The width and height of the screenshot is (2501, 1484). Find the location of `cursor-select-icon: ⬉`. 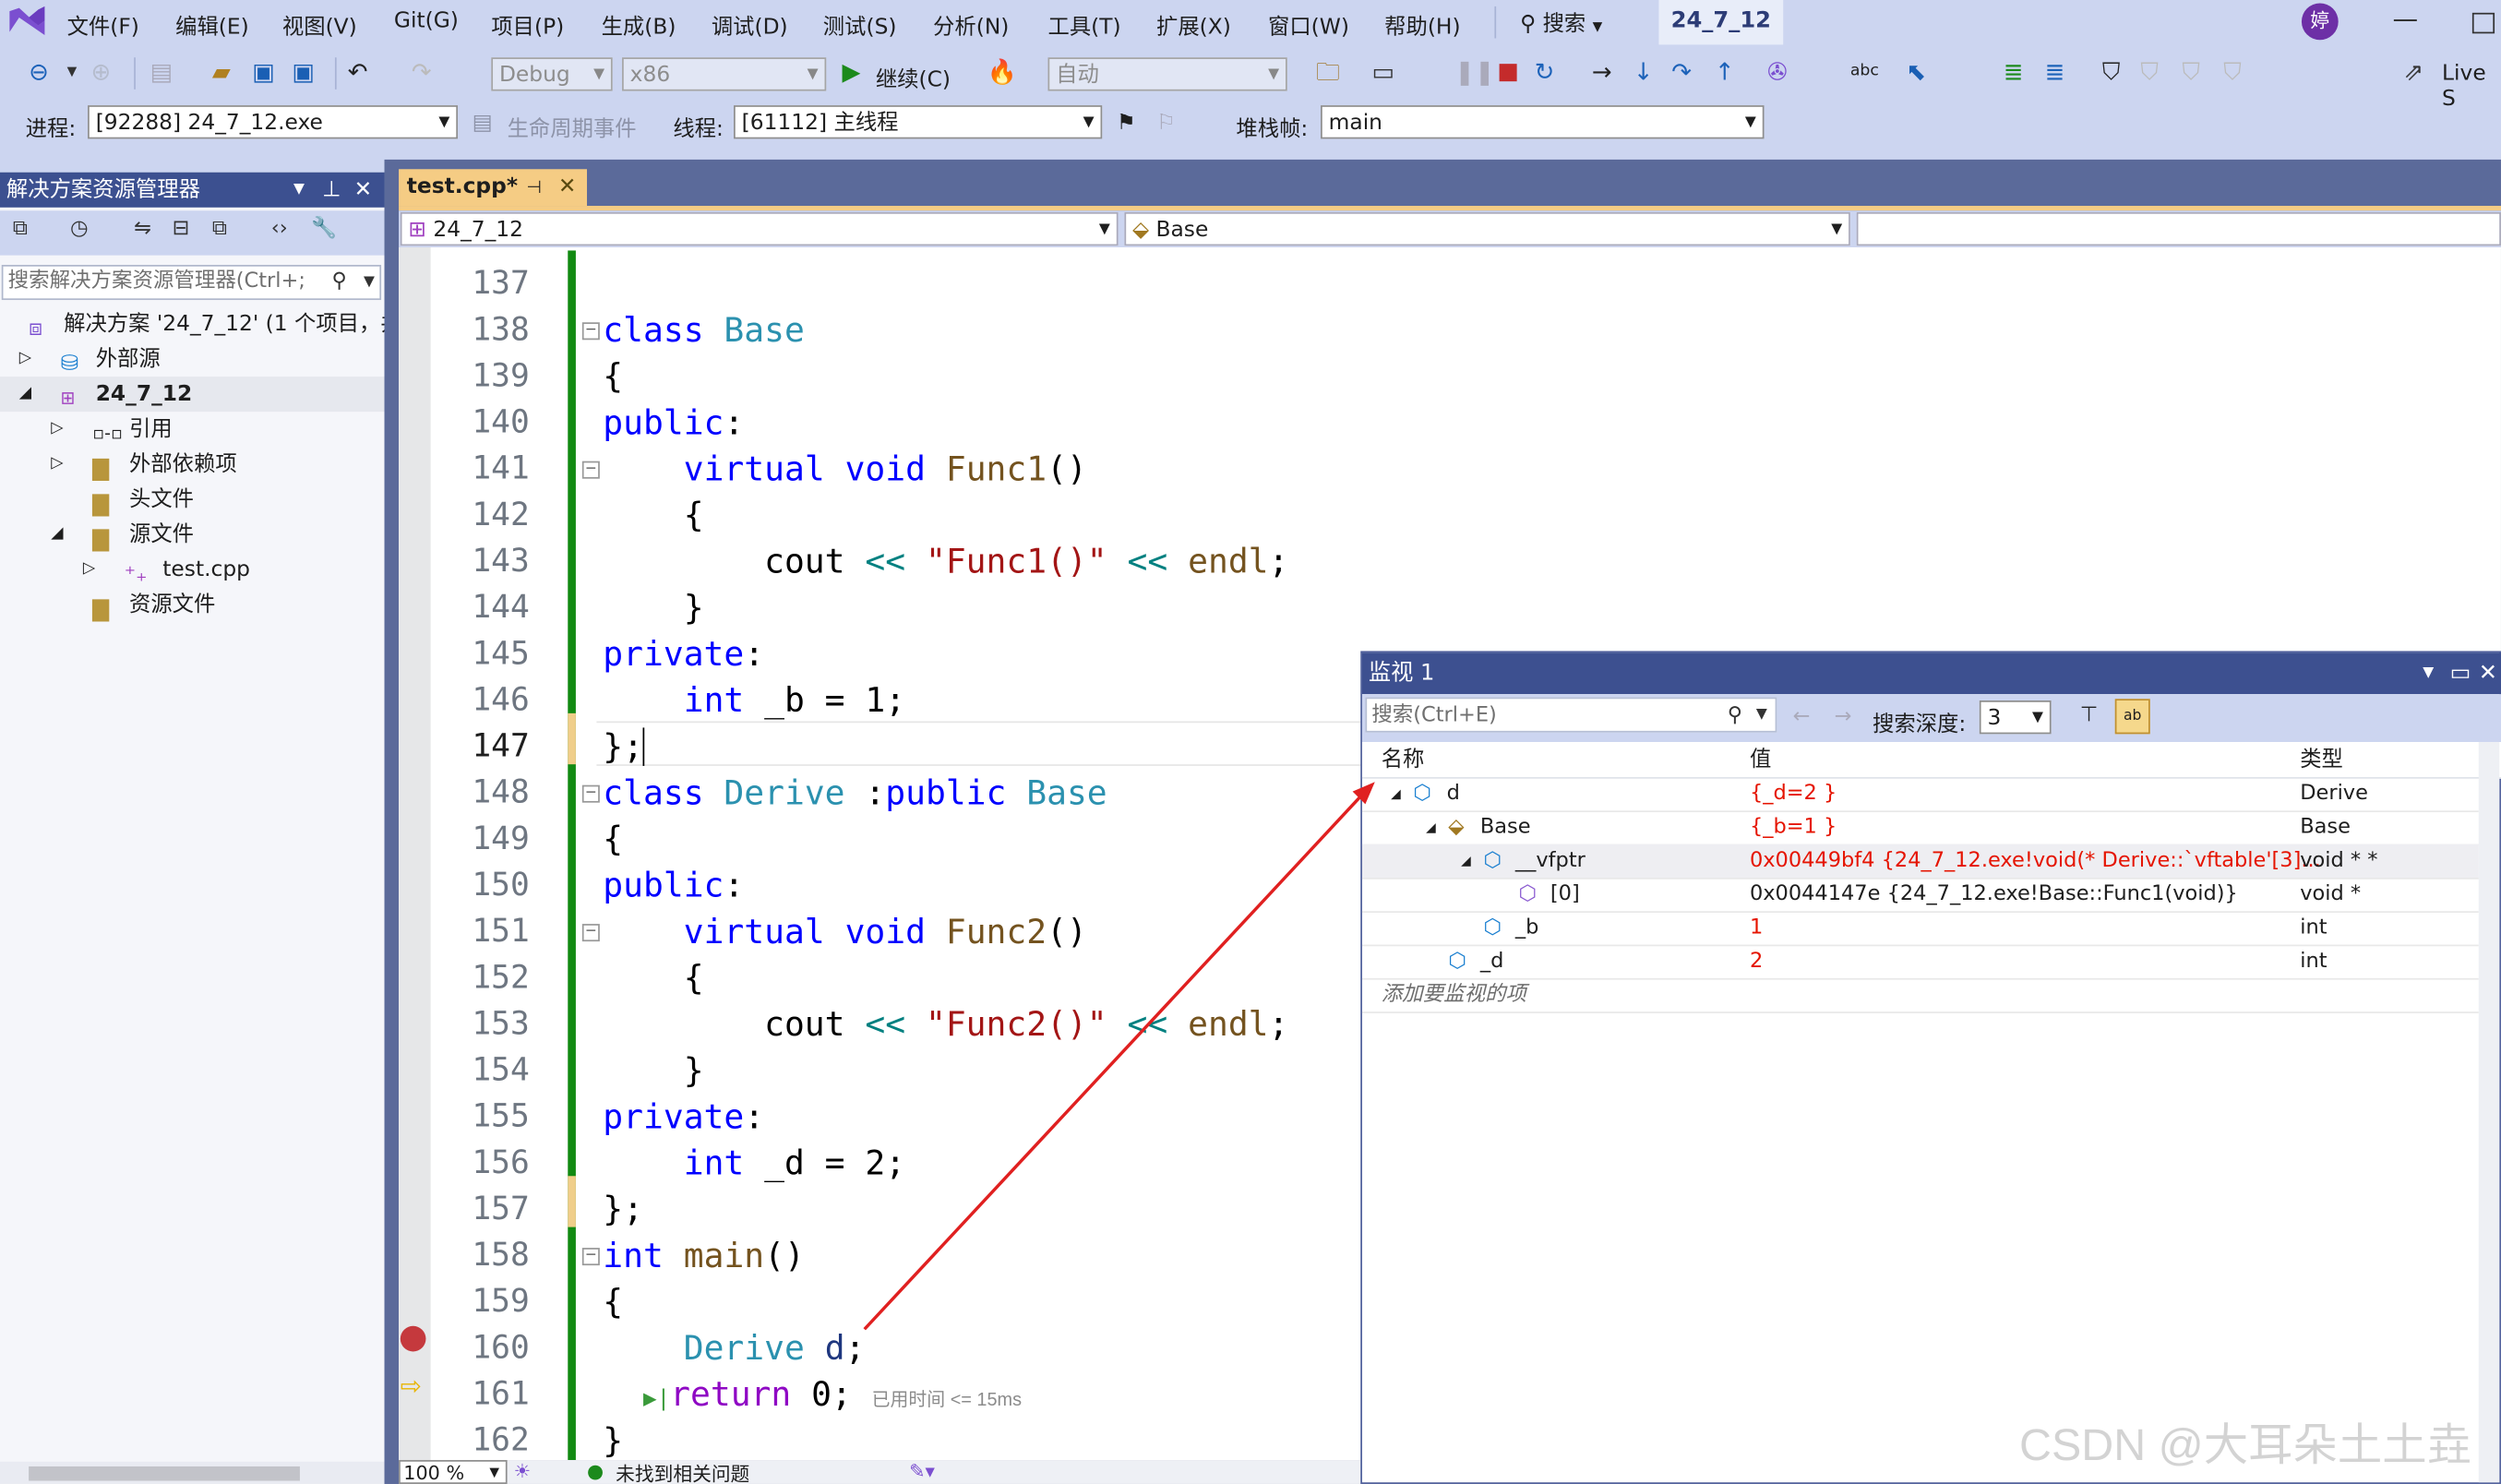

cursor-select-icon: ⬉ is located at coordinates (1916, 72).